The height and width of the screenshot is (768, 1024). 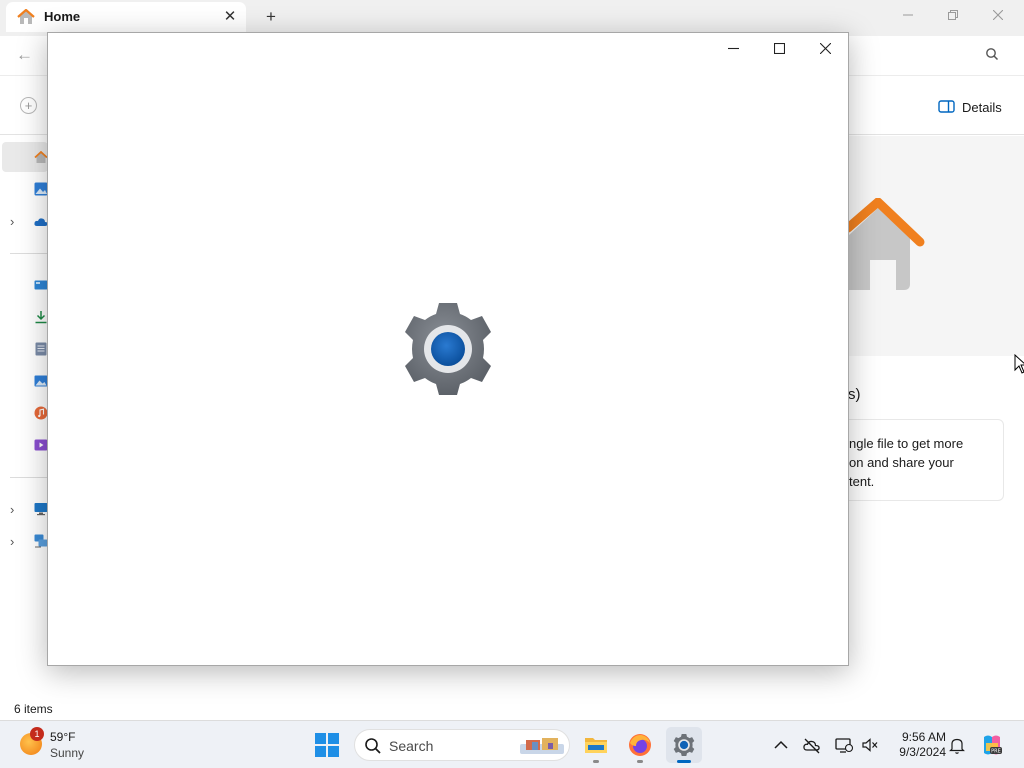 I want to click on explorer-minimize-button, so click(x=908, y=15).